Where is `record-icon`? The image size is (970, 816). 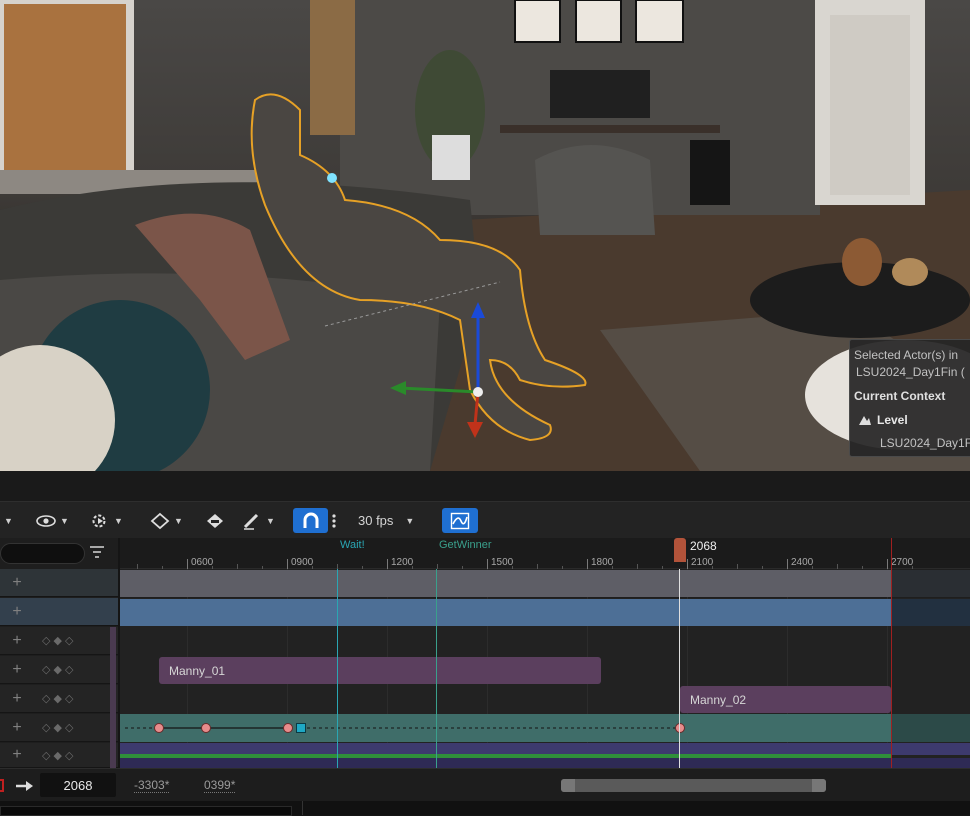 record-icon is located at coordinates (2, 785).